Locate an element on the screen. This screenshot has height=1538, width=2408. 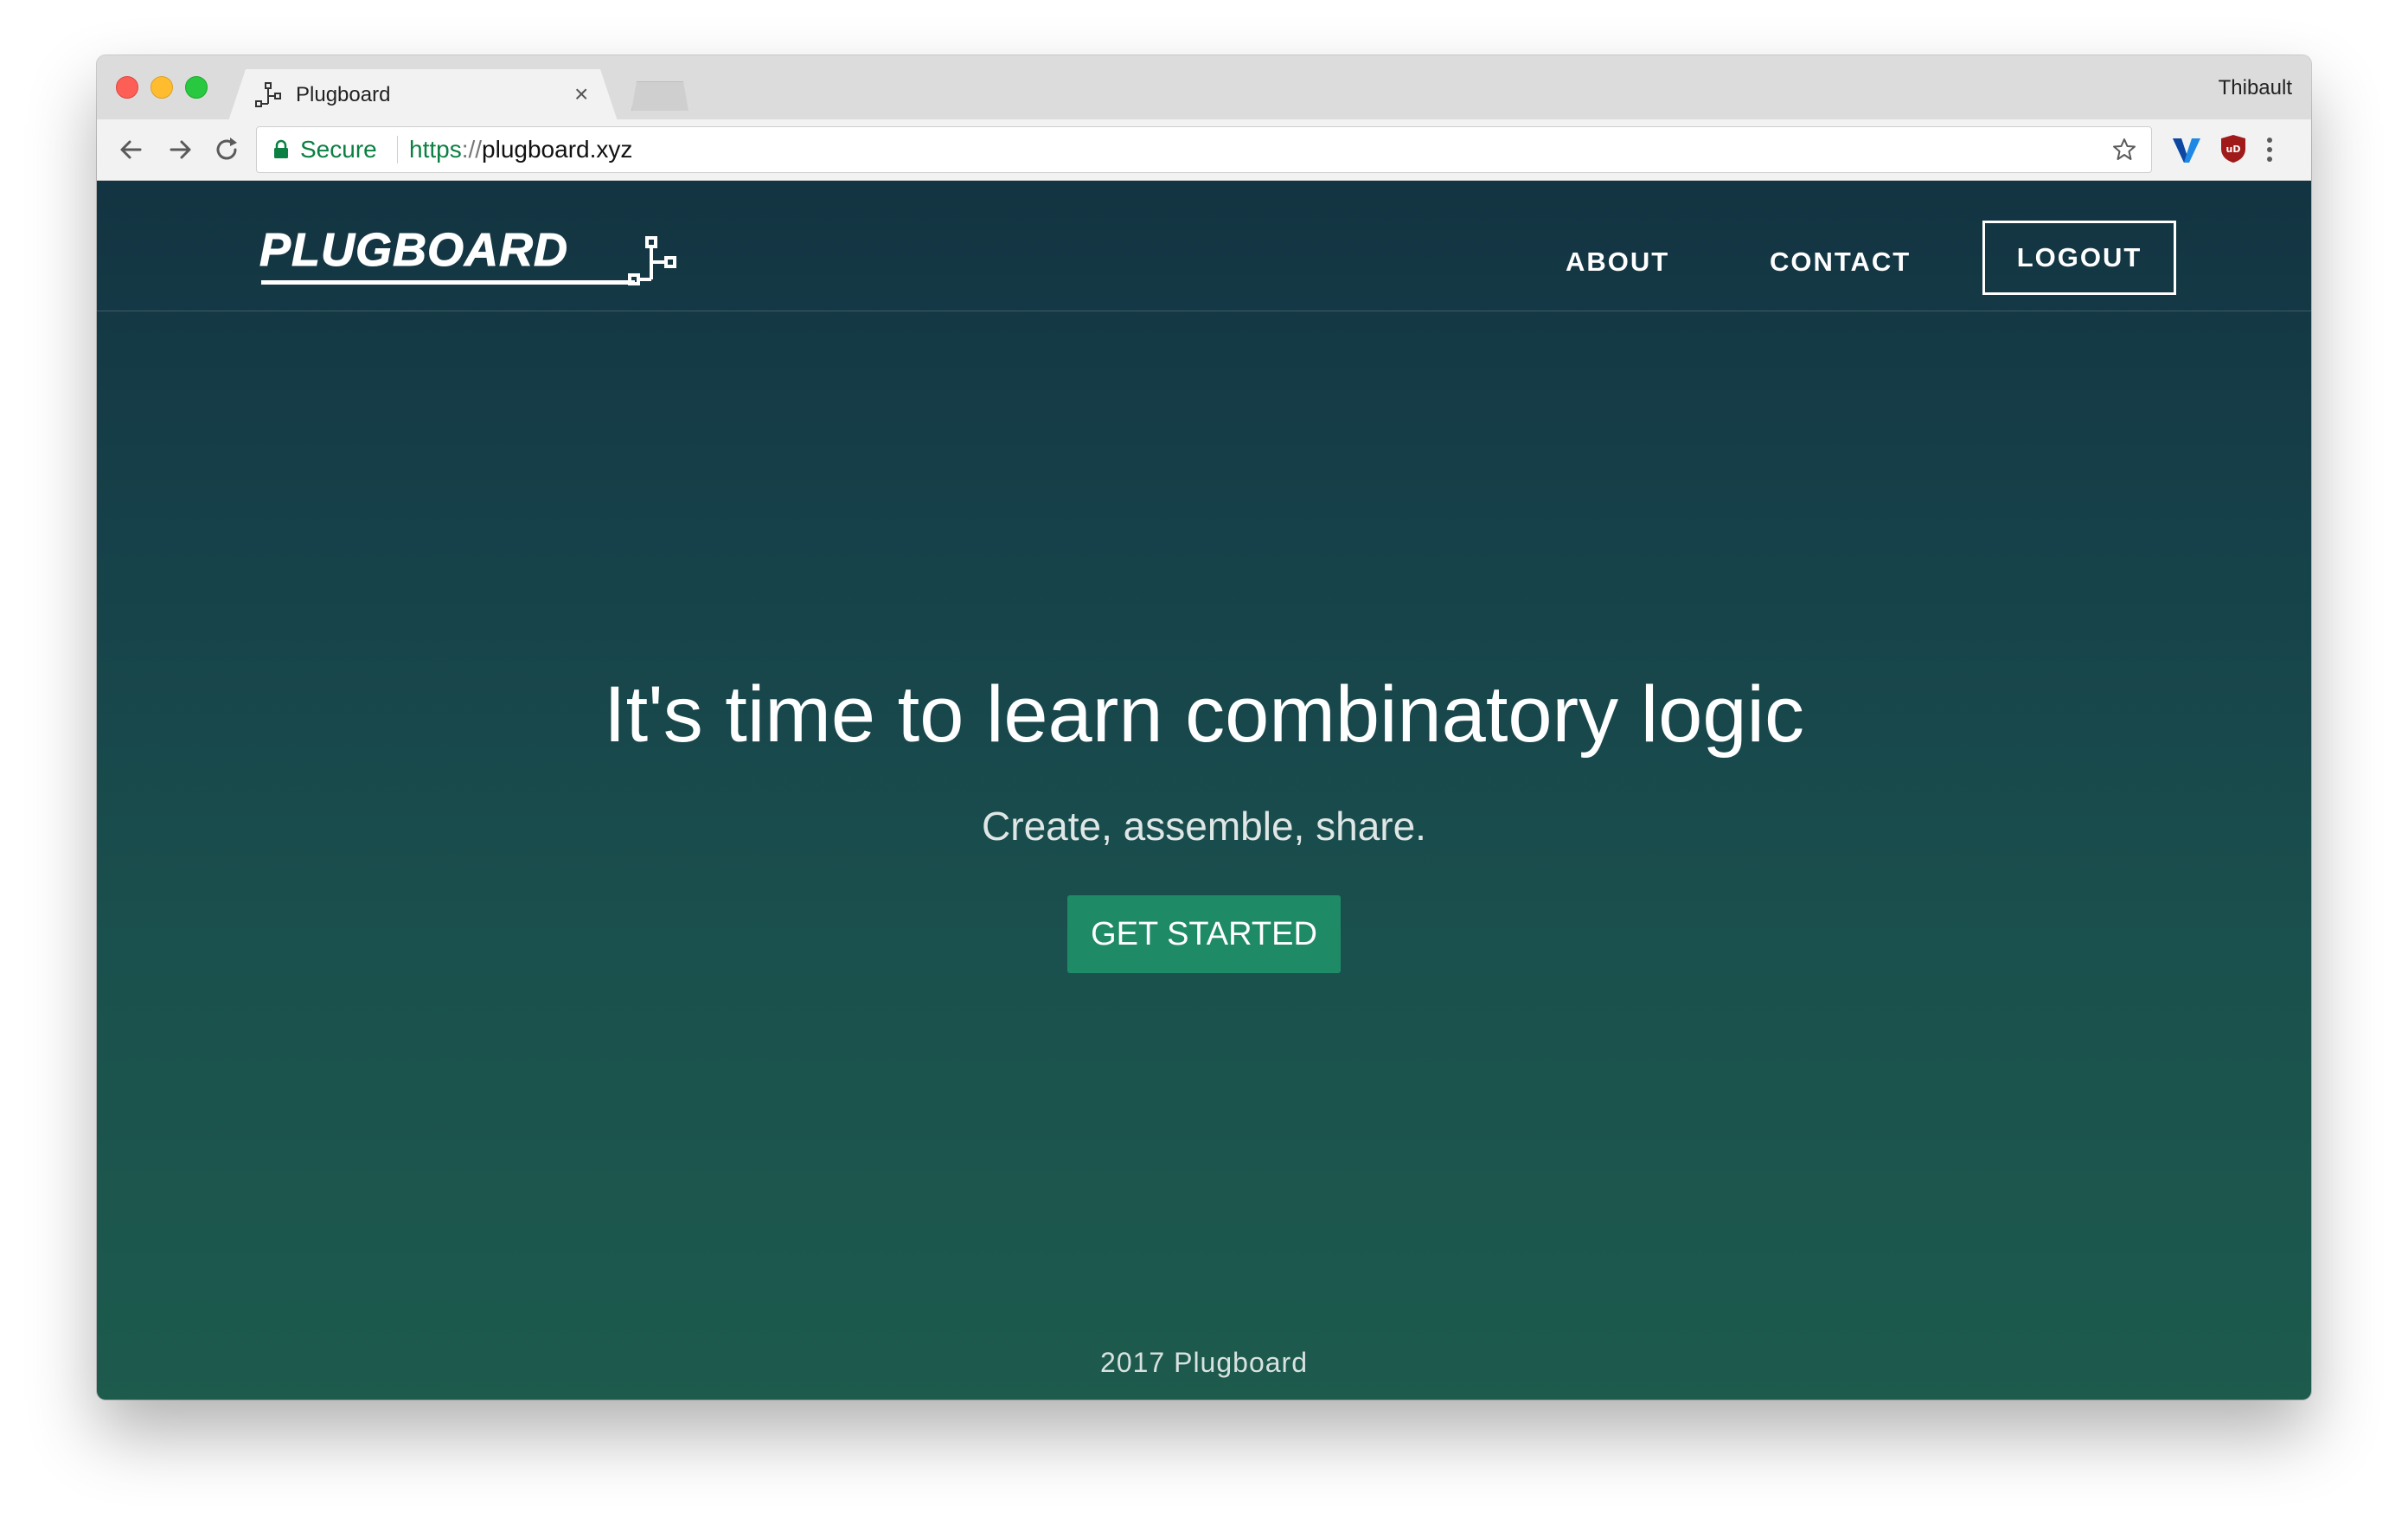
logo-underline is located at coordinates (448, 282).